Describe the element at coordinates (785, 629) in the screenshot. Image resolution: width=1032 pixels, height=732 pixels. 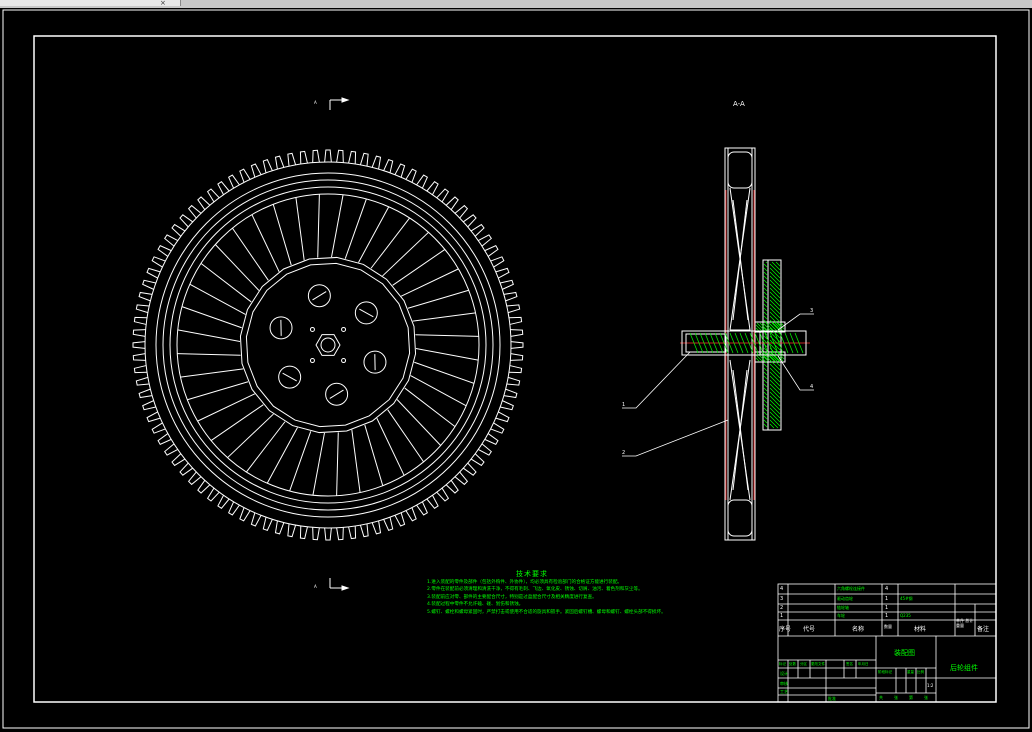
I see `bom-header-no: 序号` at that location.